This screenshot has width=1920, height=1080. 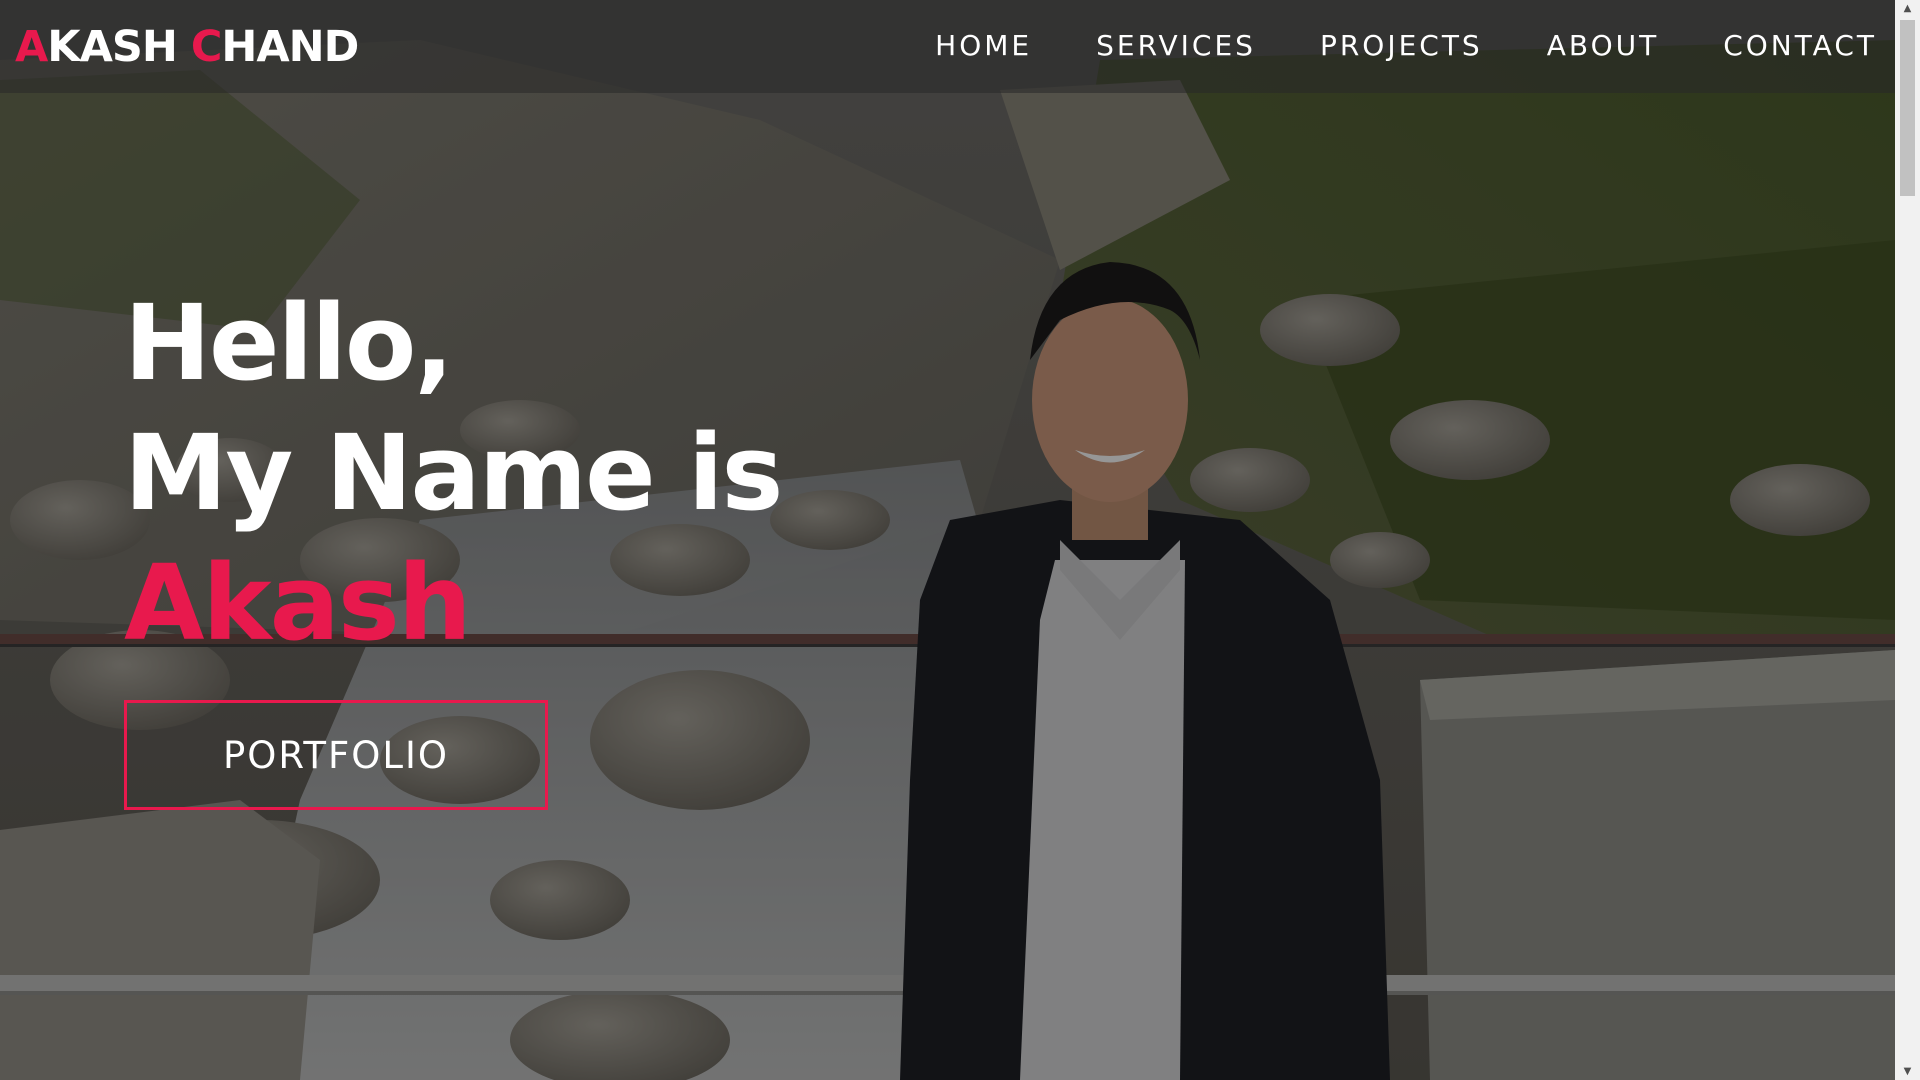 What do you see at coordinates (1800, 46) in the screenshot?
I see `nav-link-contact: CONTACT` at bounding box center [1800, 46].